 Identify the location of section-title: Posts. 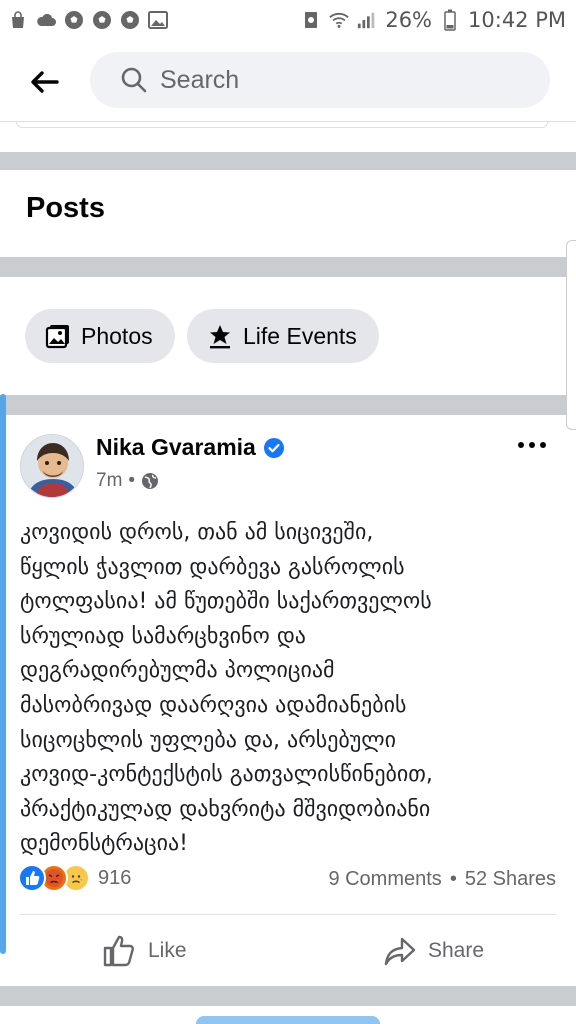
(65, 208).